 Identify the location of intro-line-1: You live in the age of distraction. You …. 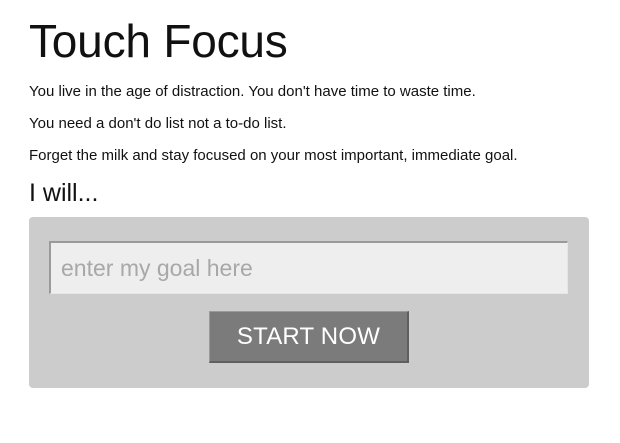
(252, 91).